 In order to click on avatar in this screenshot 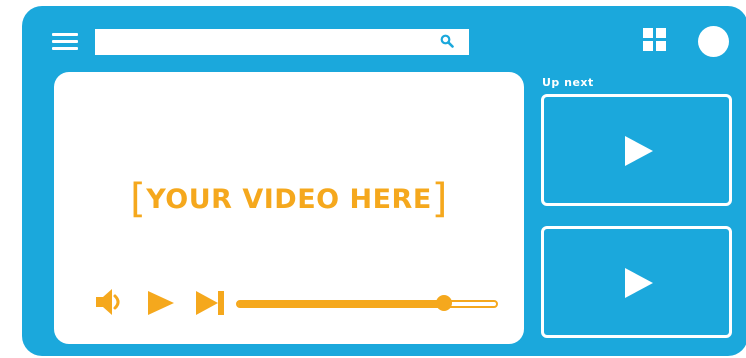, I will do `click(713, 41)`.